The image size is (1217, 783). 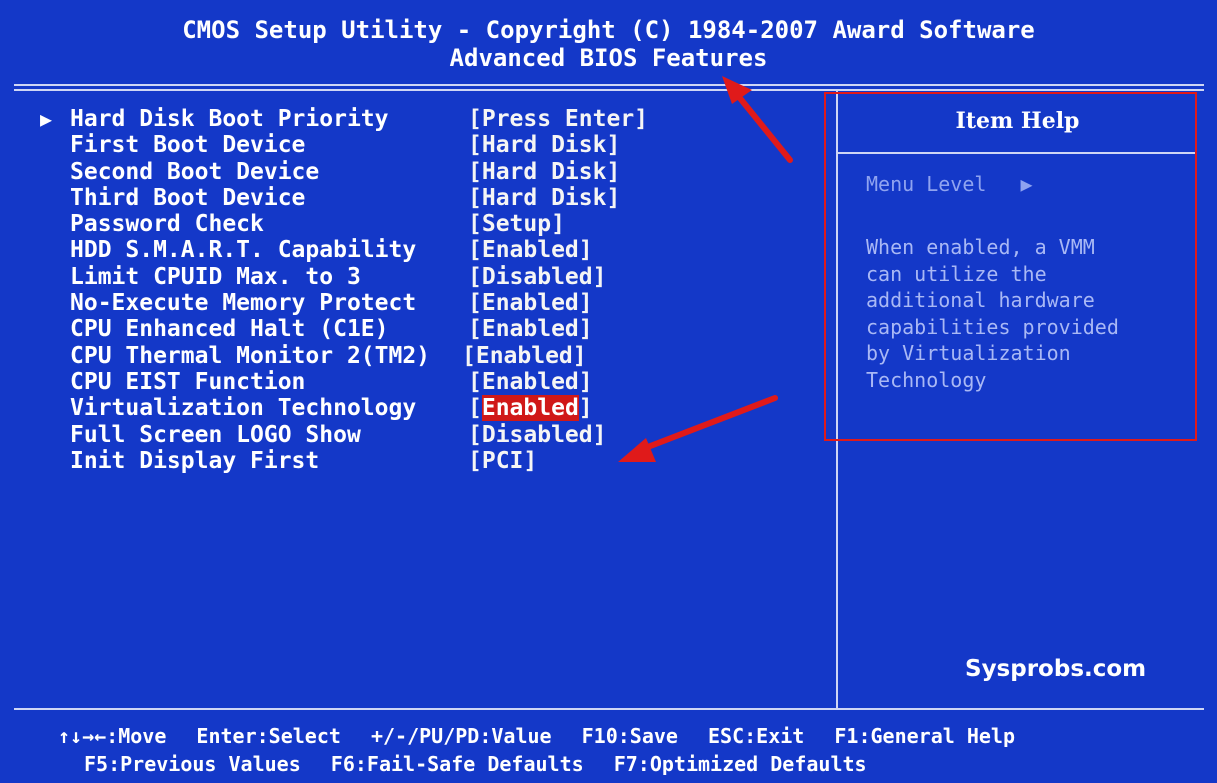 I want to click on menu-item-hdd-smart-capability: HDD S.M.A.R.T. Capability [Enabled], so click(x=435, y=250).